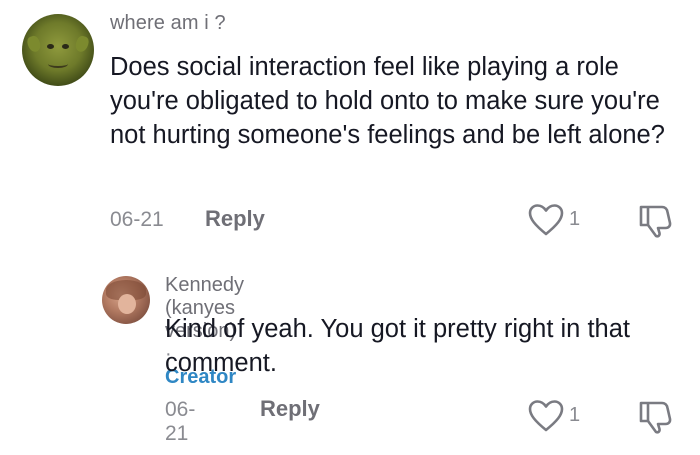 The image size is (700, 455). Describe the element at coordinates (82, 44) in the screenshot. I see `avatar-ear-right` at that location.